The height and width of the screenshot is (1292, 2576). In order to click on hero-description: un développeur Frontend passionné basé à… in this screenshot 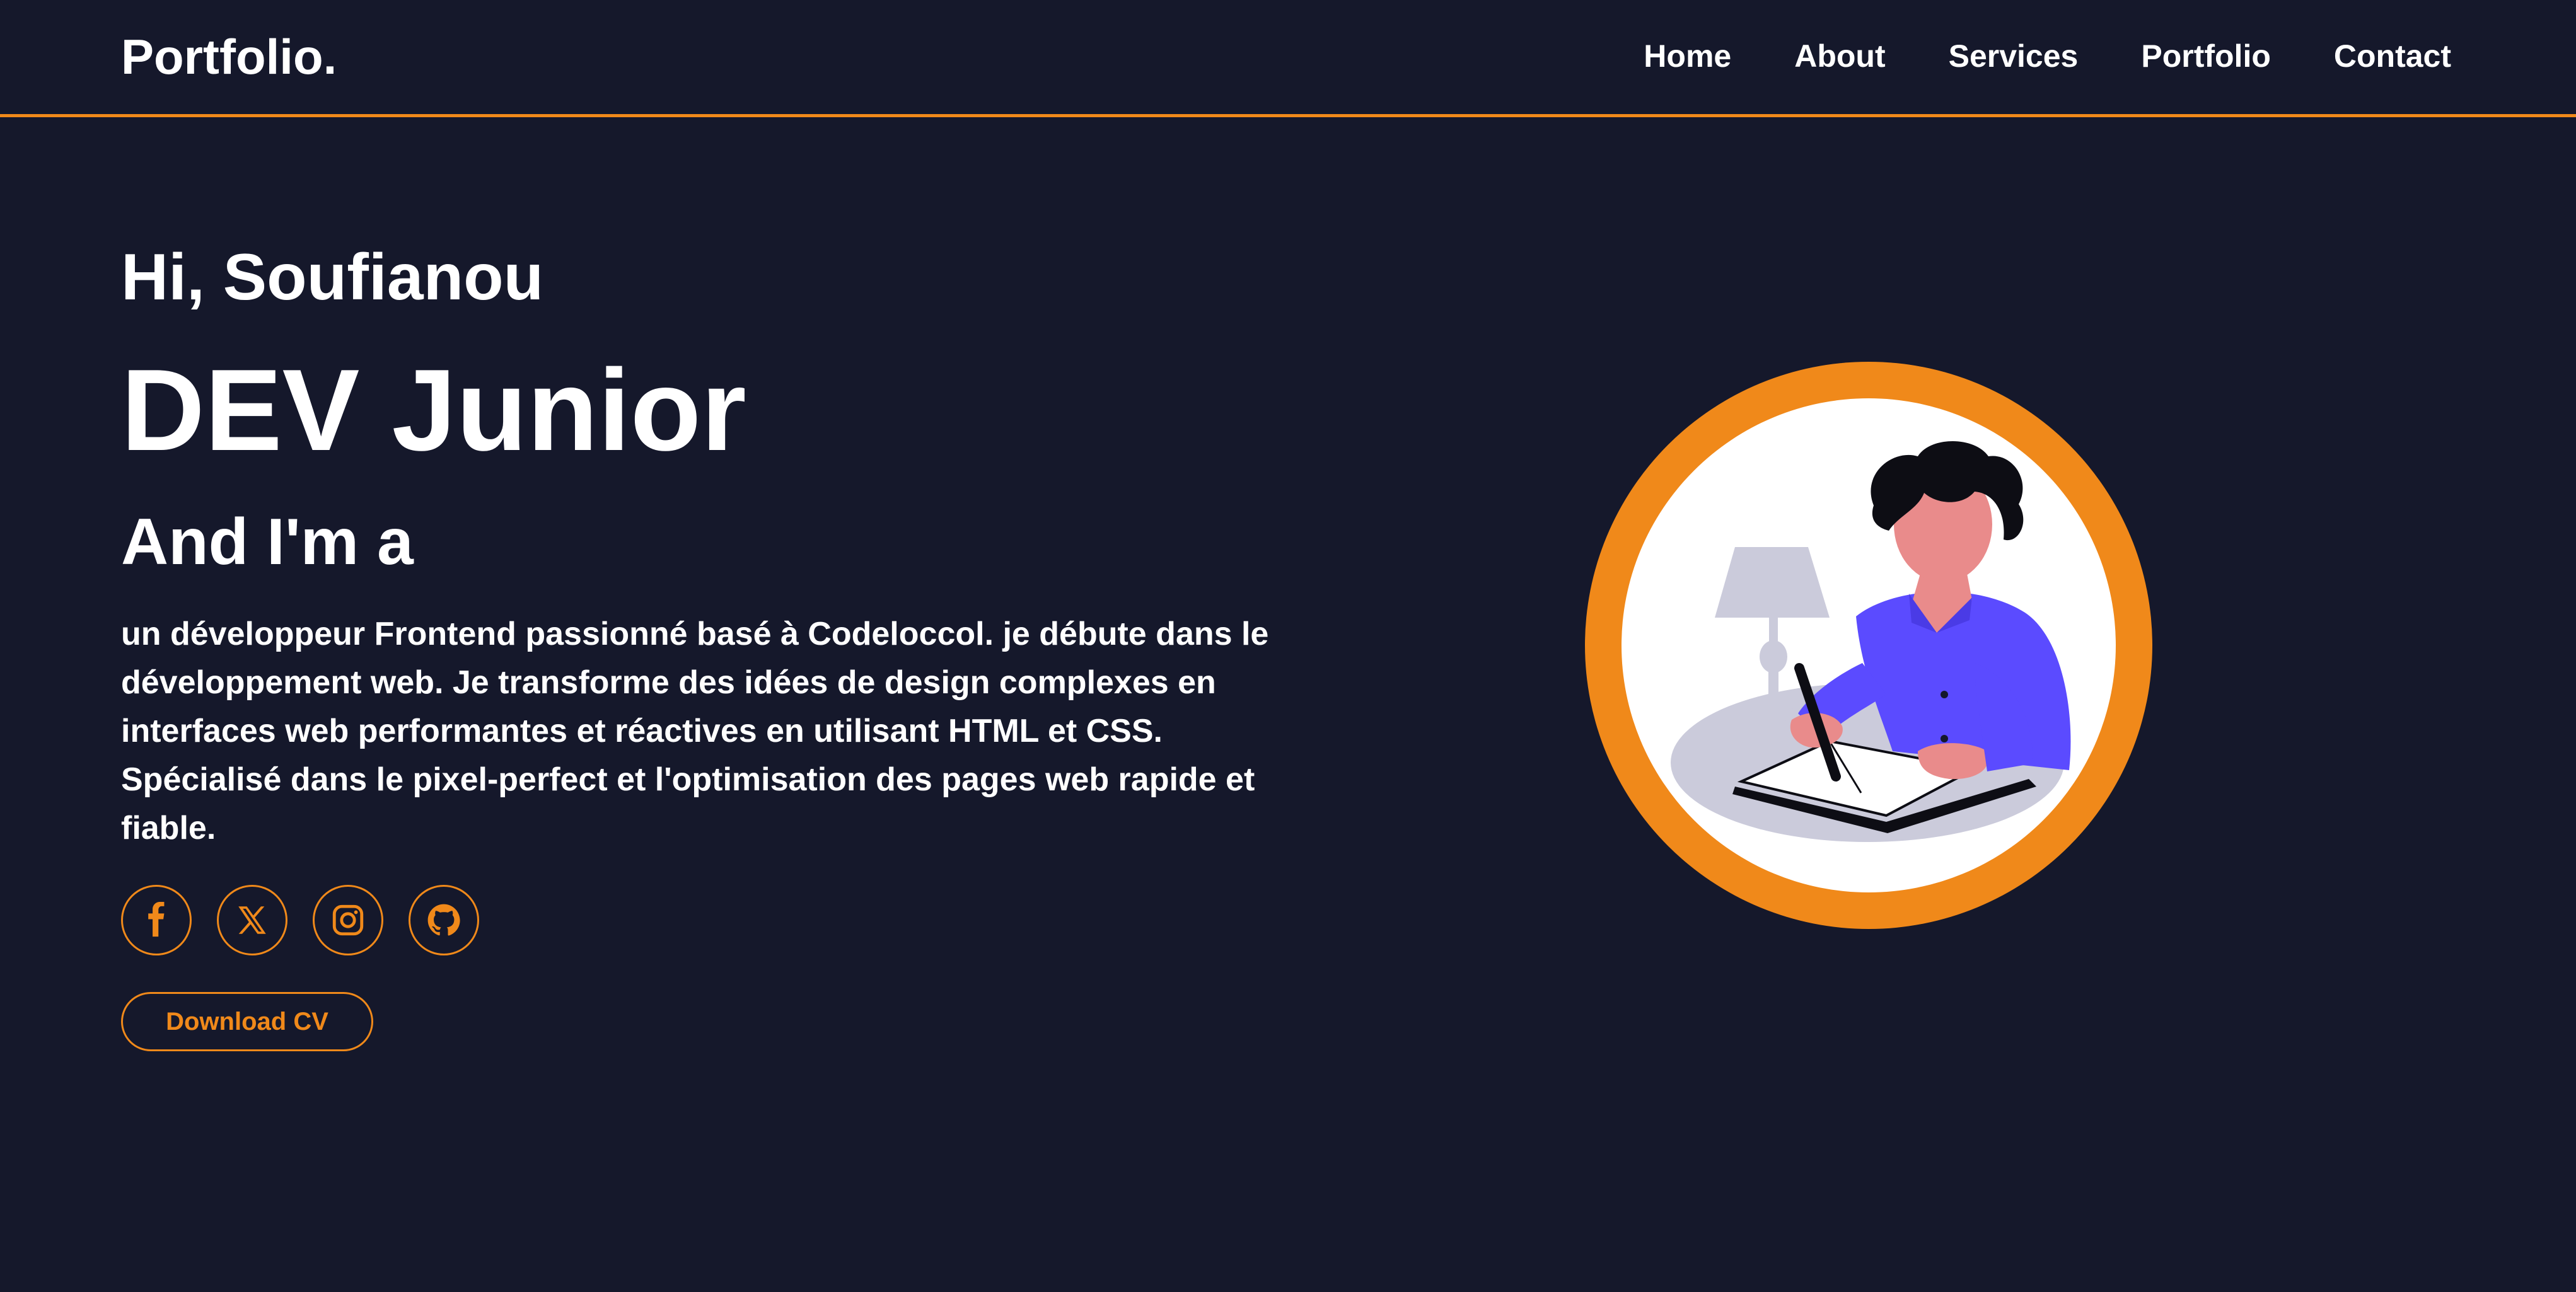, I will do `click(695, 731)`.